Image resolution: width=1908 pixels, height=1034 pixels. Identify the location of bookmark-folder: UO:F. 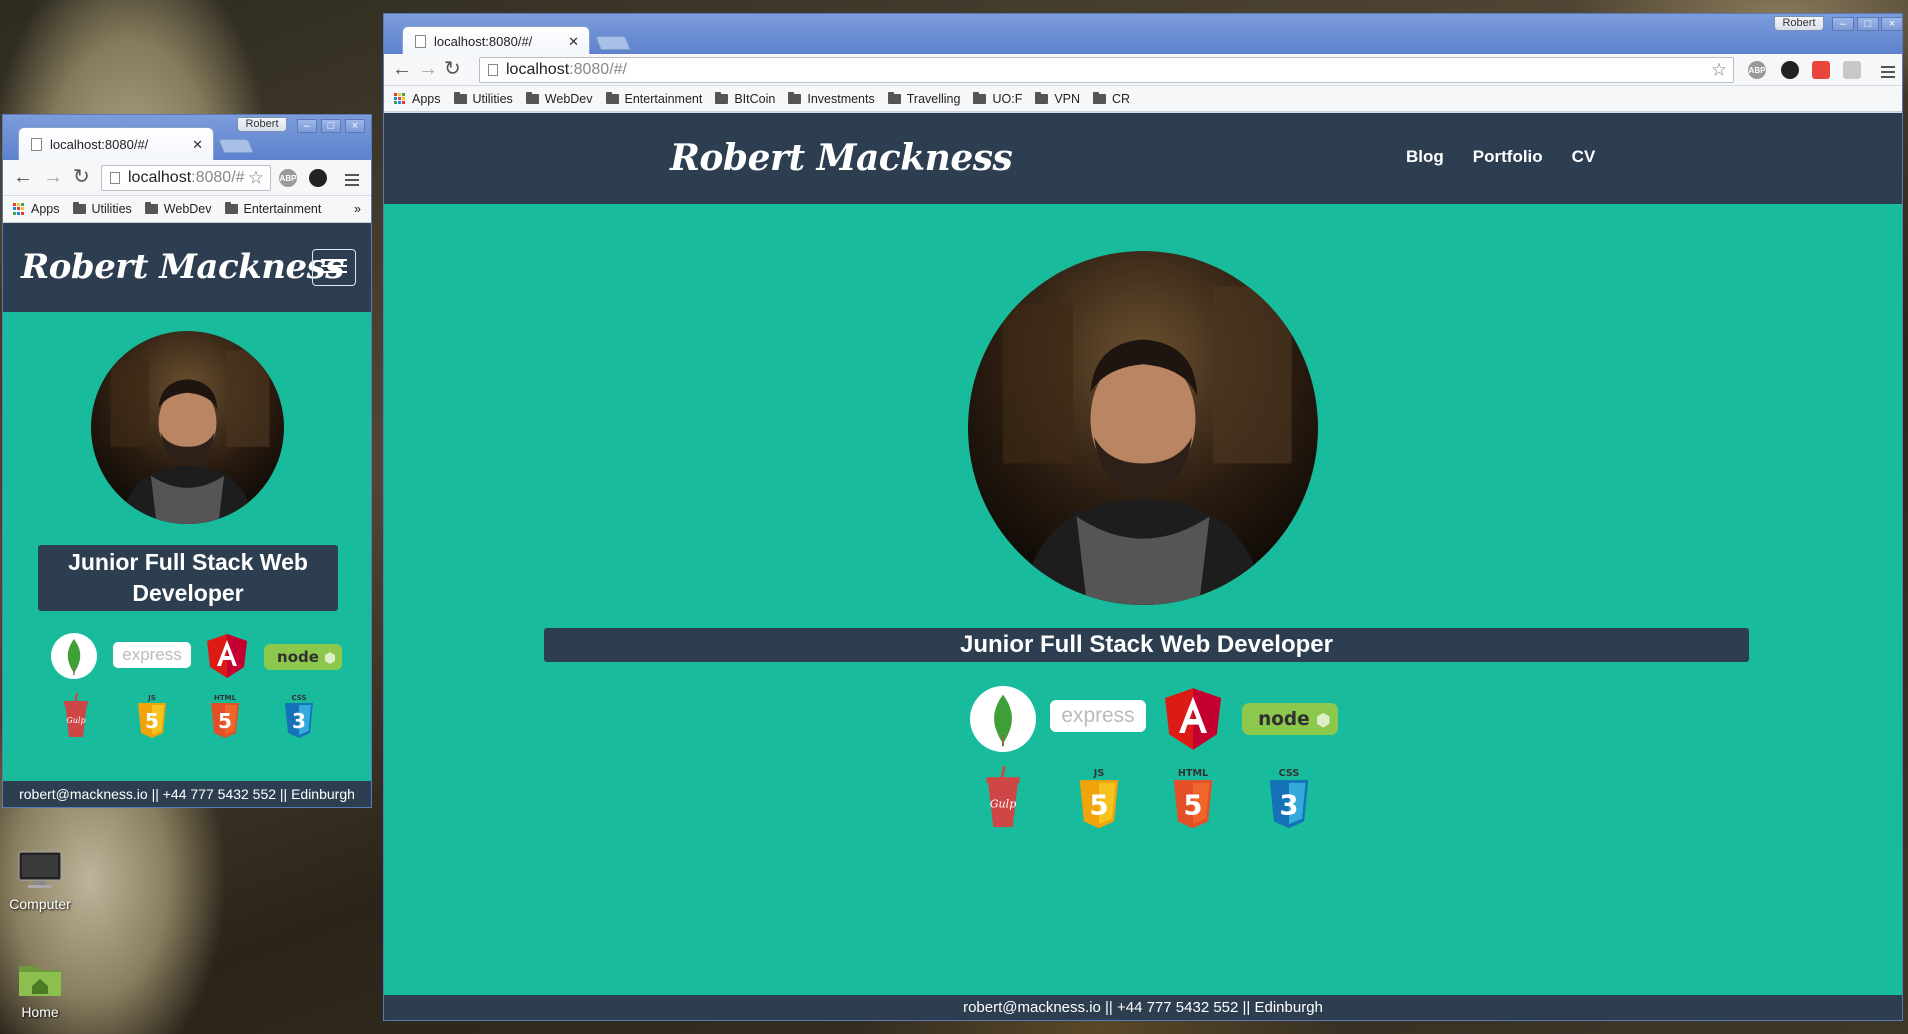
(997, 98).